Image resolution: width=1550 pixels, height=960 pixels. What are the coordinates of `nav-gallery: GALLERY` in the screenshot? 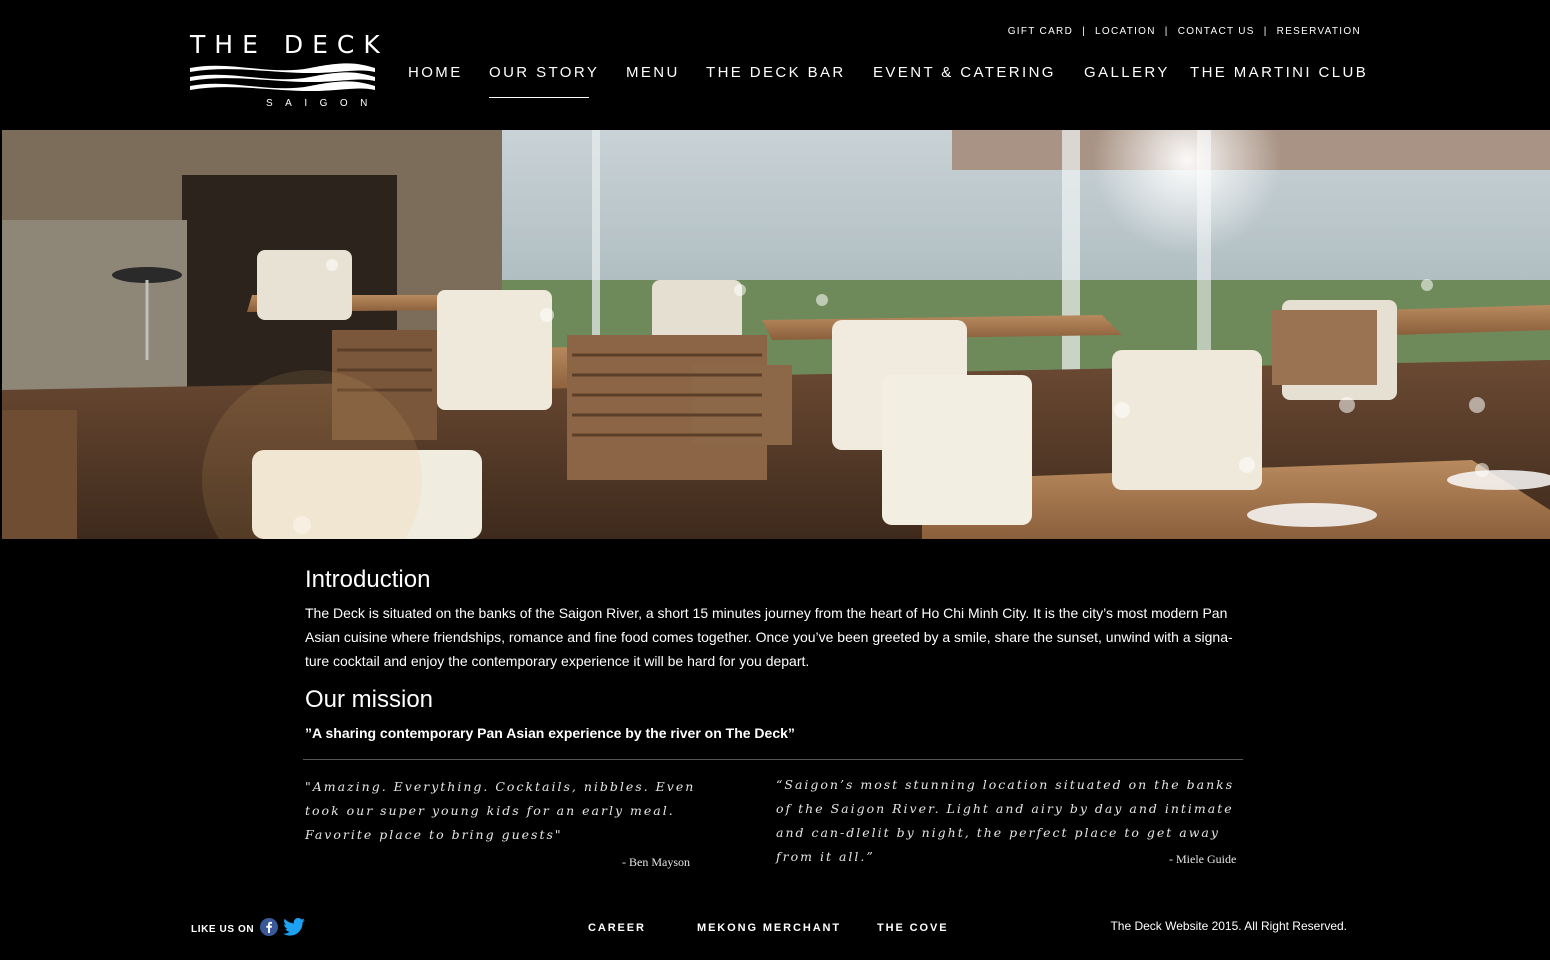 It's located at (1127, 73).